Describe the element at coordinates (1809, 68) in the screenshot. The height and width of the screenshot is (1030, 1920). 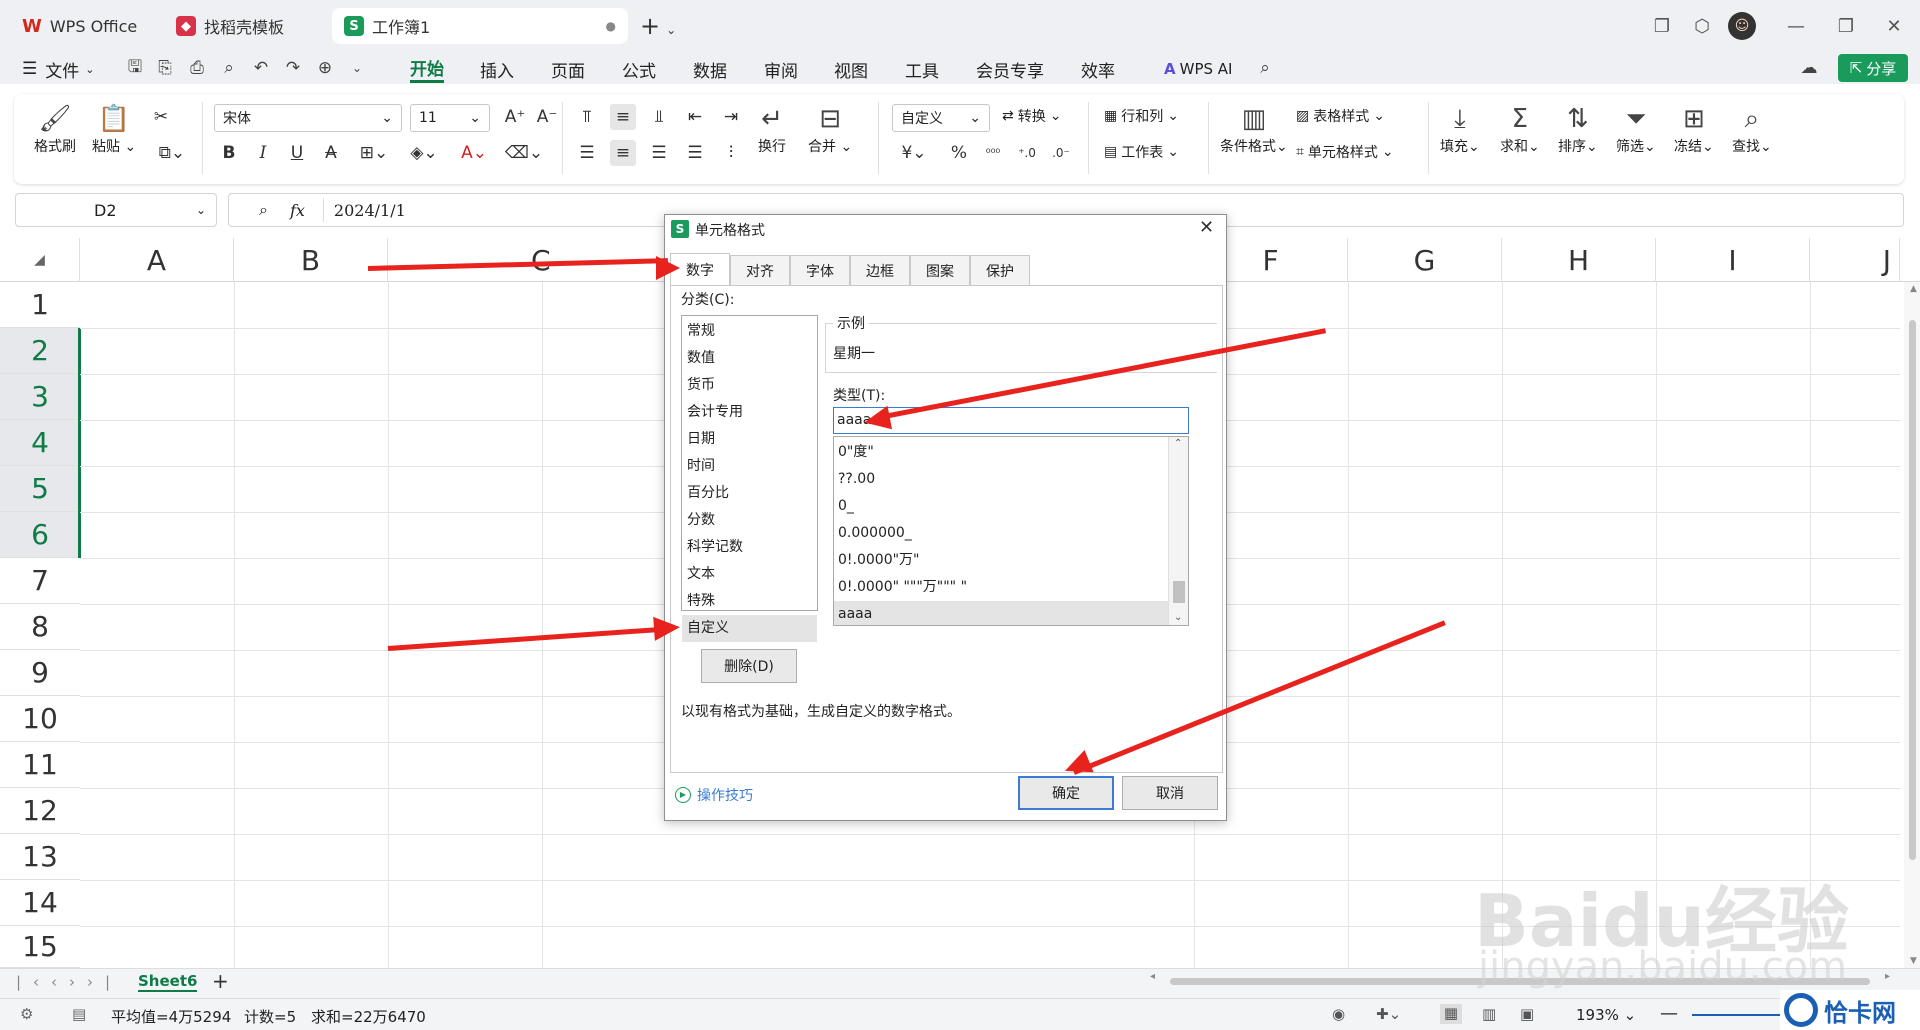
I see `cloud-upload-icon: ☁` at that location.